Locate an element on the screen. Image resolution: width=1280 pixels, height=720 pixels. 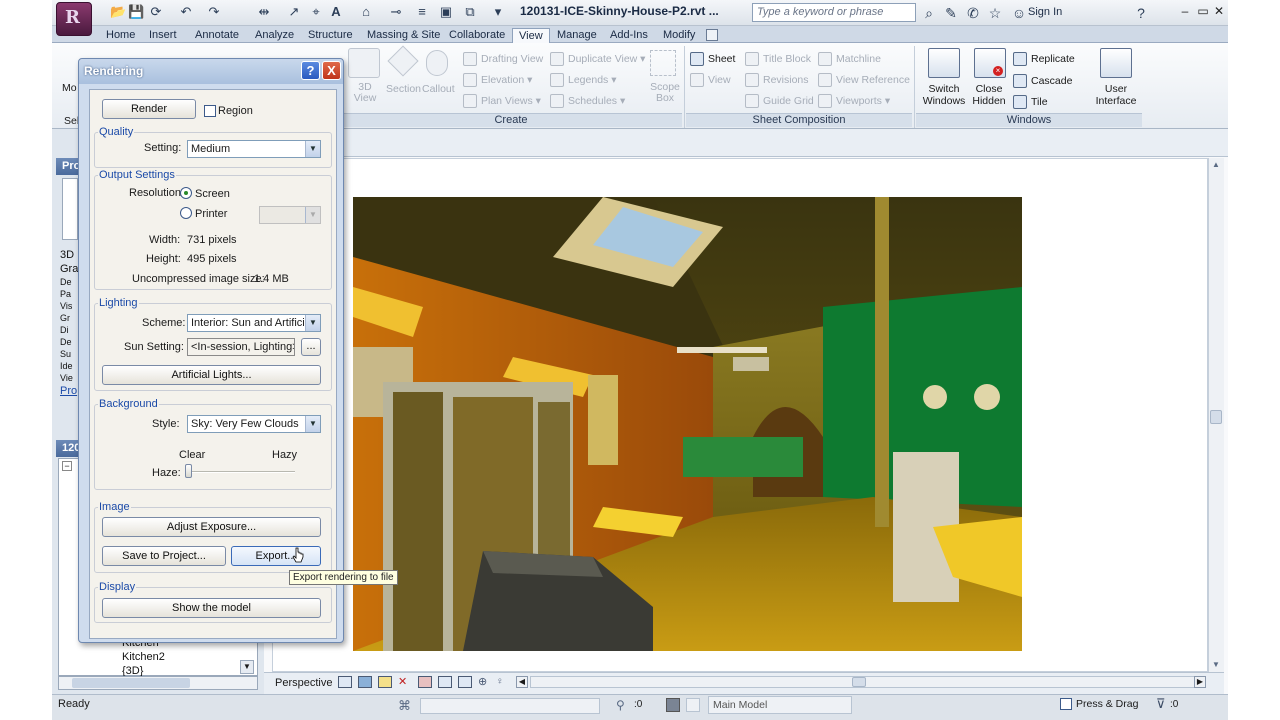
workset-combo is located at coordinates (510, 706).